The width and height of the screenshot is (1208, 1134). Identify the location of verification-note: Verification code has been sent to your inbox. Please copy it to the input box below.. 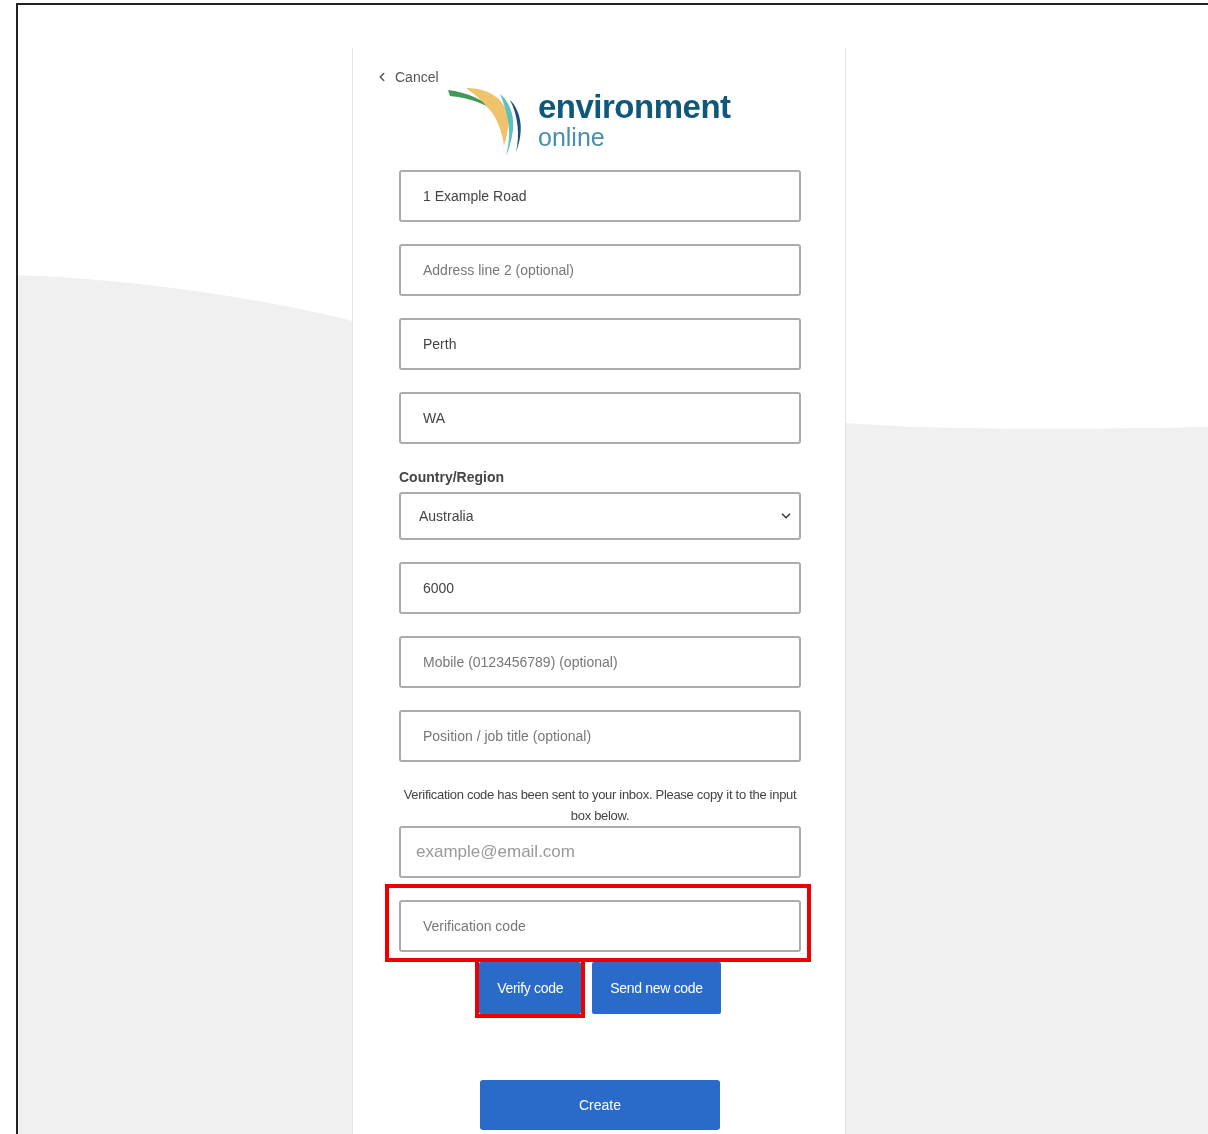
(600, 805).